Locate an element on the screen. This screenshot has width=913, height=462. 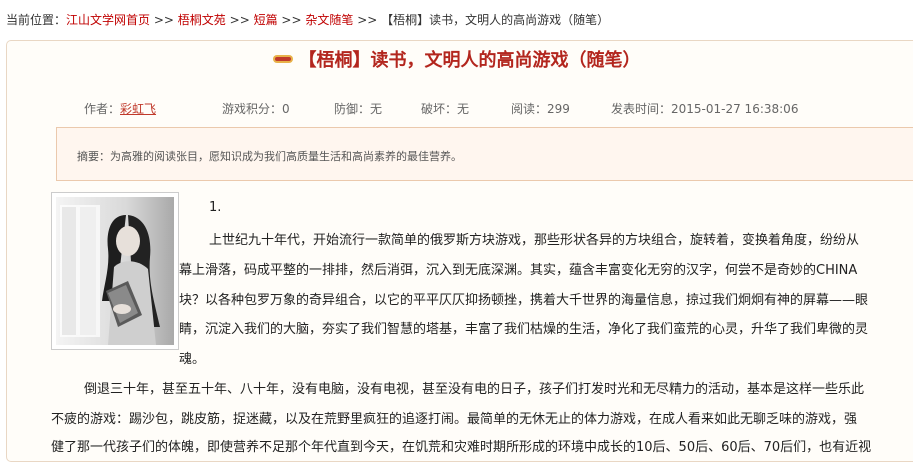
breadcrumb-current: 【梧桐】读书，文明人的高尚游戏（随笔） is located at coordinates (495, 20).